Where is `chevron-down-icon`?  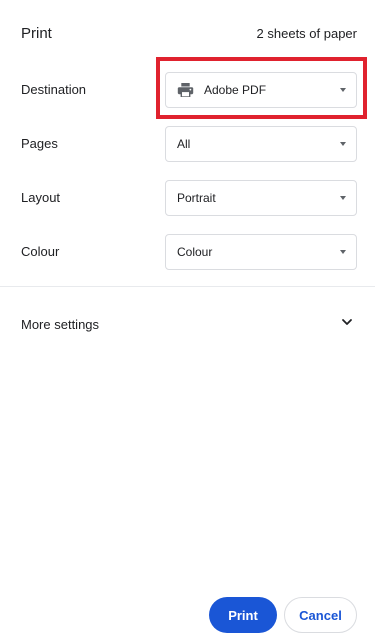 chevron-down-icon is located at coordinates (347, 322).